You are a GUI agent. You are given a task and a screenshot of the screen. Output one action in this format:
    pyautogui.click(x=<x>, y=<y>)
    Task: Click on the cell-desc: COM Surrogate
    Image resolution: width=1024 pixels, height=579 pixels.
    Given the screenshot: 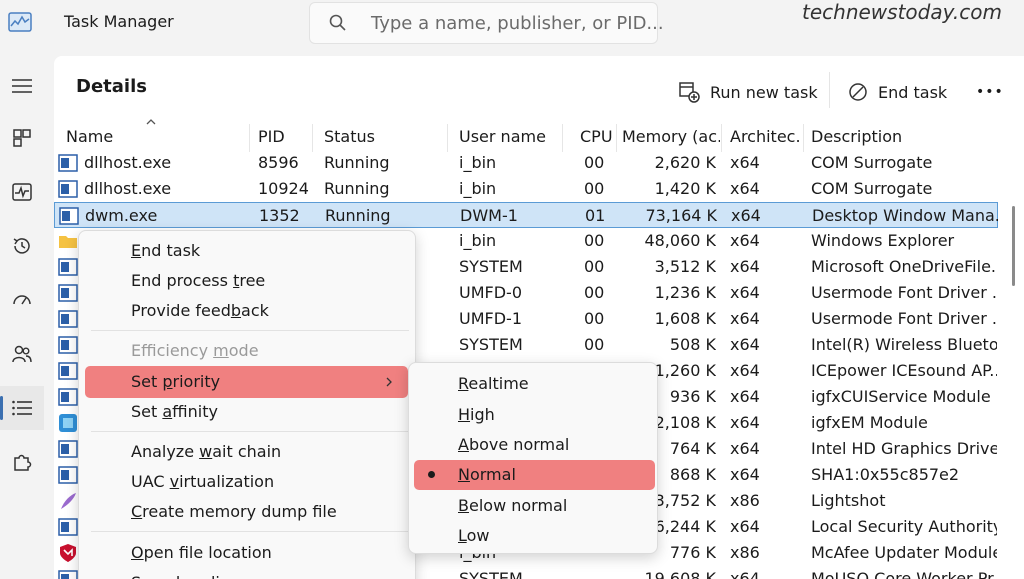 What is the action you would take?
    pyautogui.click(x=872, y=188)
    